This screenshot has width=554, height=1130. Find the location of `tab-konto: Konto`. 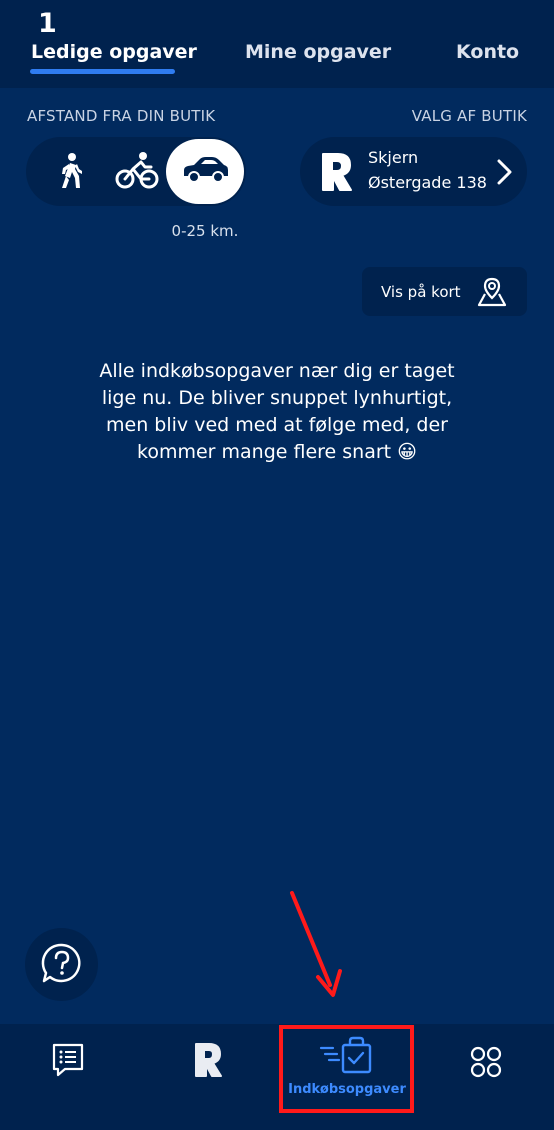

tab-konto: Konto is located at coordinates (487, 52).